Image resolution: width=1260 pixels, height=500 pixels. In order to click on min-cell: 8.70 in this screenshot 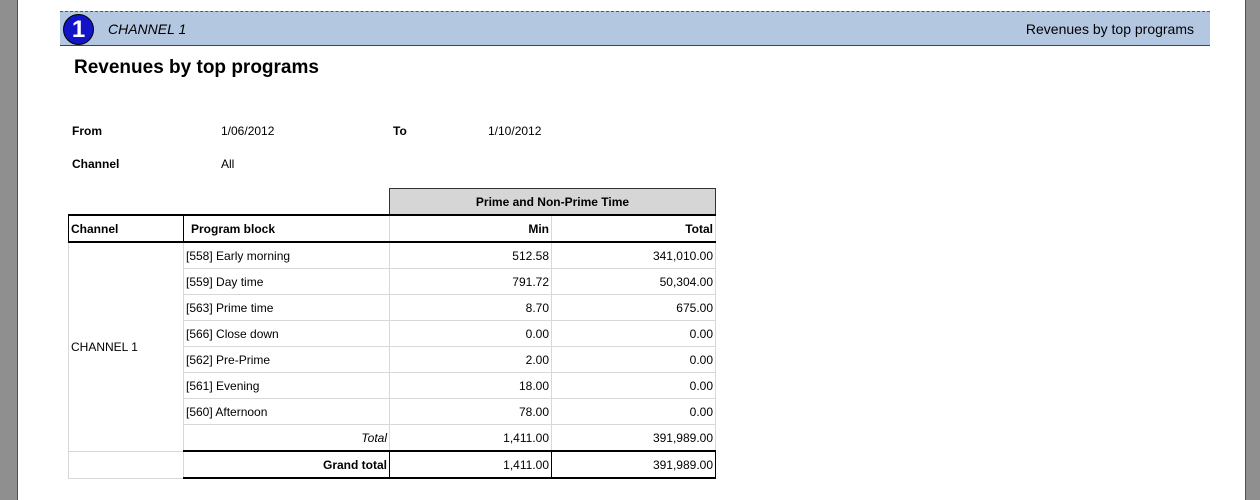, I will do `click(470, 307)`.